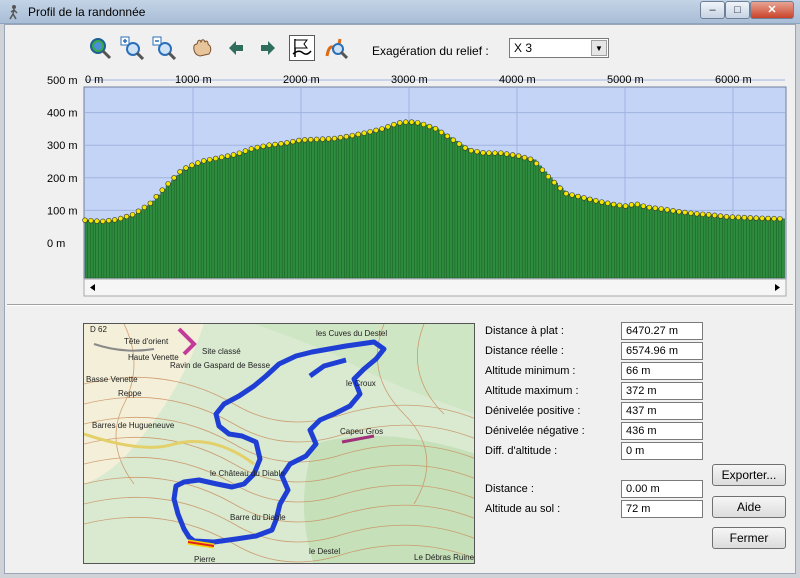 The height and width of the screenshot is (578, 800). I want to click on title-bar: Profil de la randonnée – □ ✕, so click(400, 12).